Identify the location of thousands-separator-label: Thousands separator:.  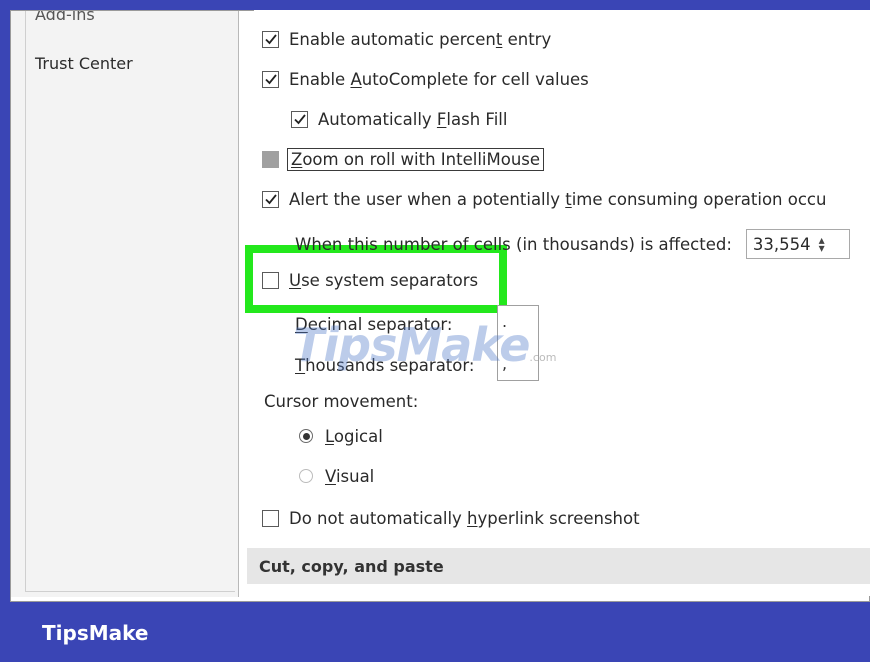
(385, 365).